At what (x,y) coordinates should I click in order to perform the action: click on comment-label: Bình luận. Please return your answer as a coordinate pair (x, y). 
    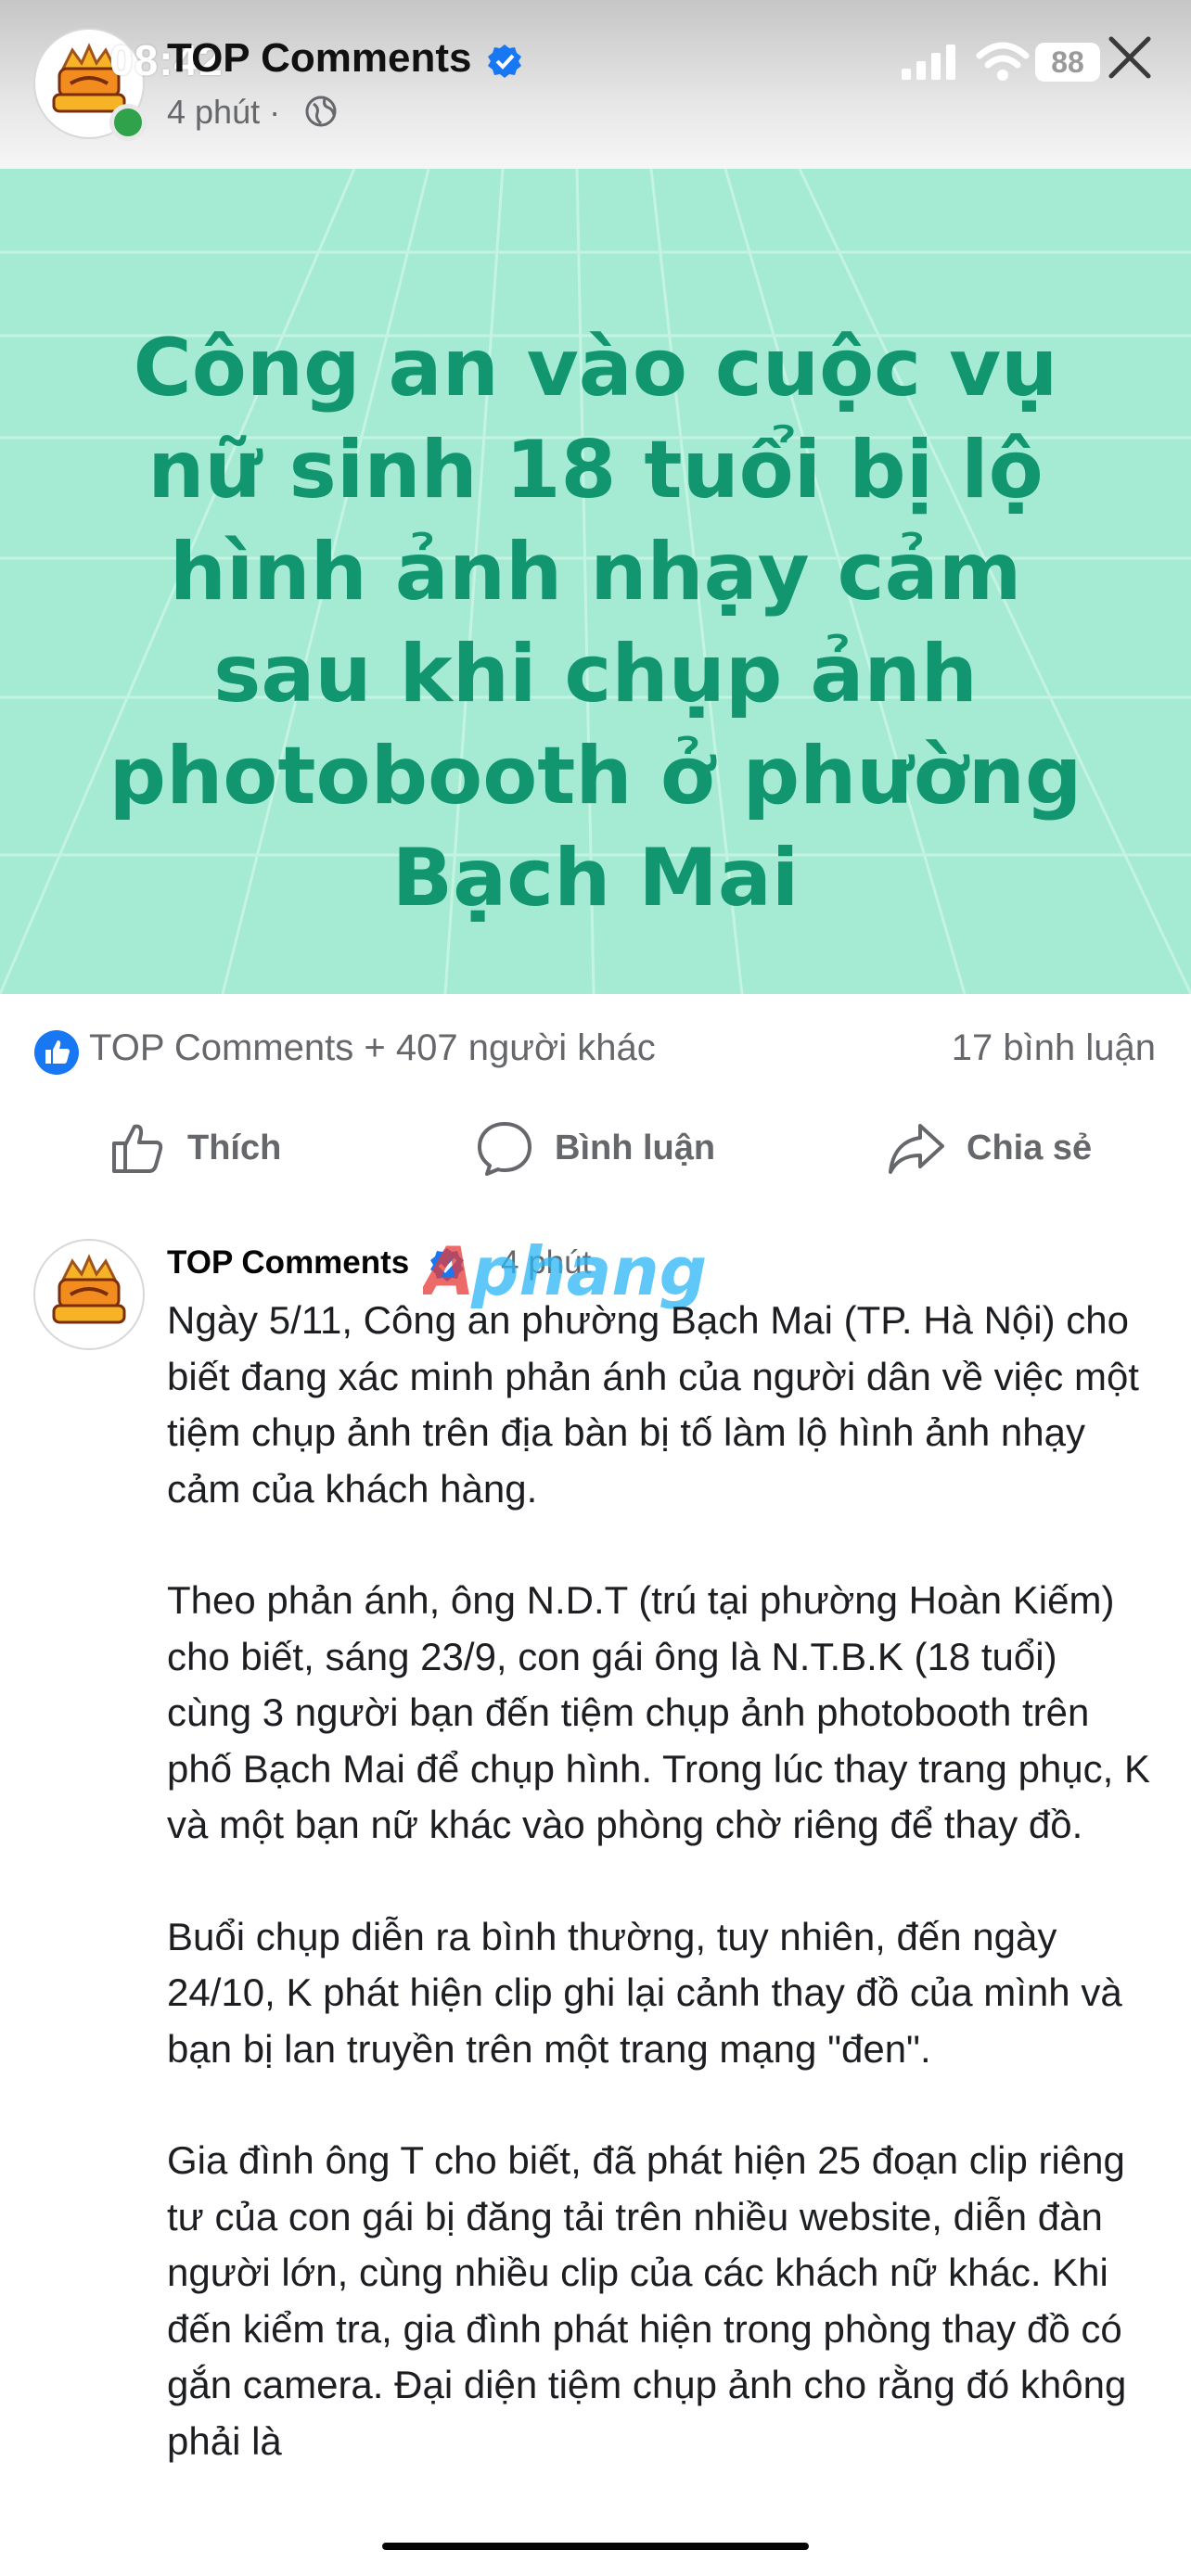
    Looking at the image, I should click on (636, 1147).